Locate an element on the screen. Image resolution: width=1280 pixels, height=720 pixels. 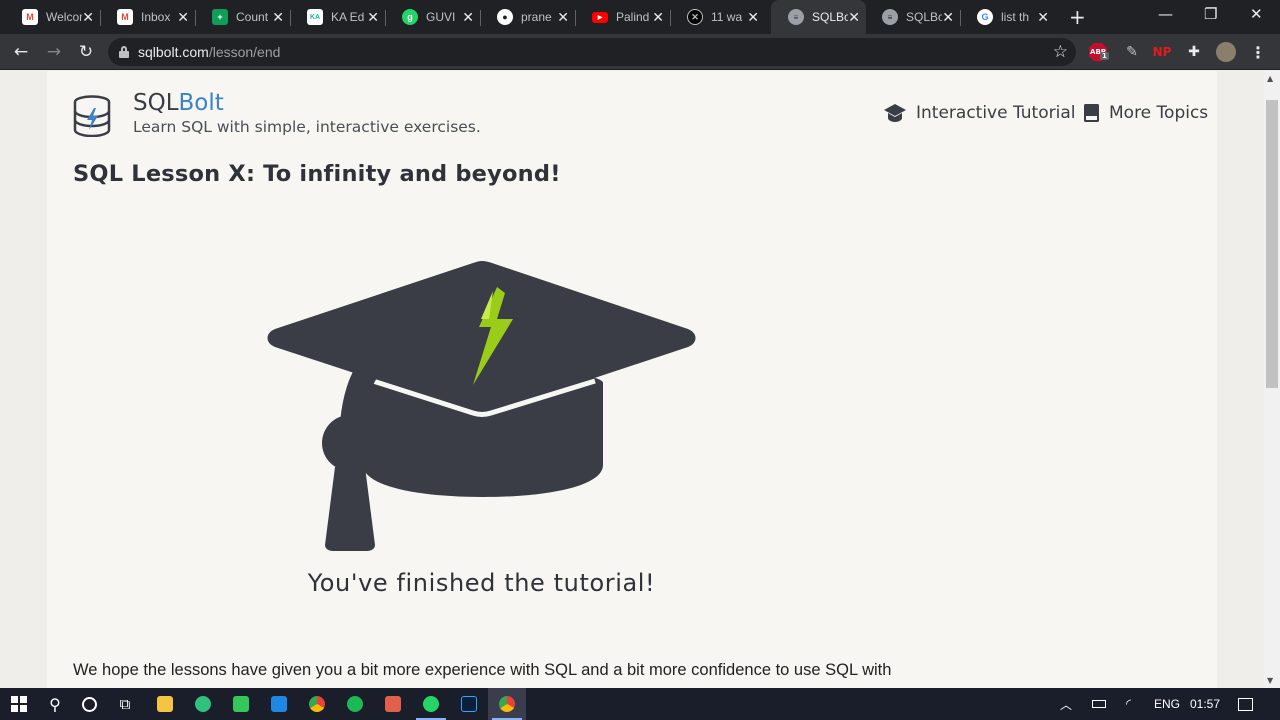
address-bar: sqlbolt.com/lesson/end ☆ is located at coordinates (592, 52).